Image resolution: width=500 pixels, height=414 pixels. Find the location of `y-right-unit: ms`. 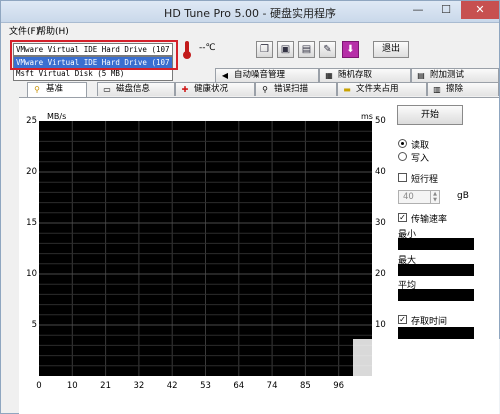

y-right-unit: ms is located at coordinates (367, 116).